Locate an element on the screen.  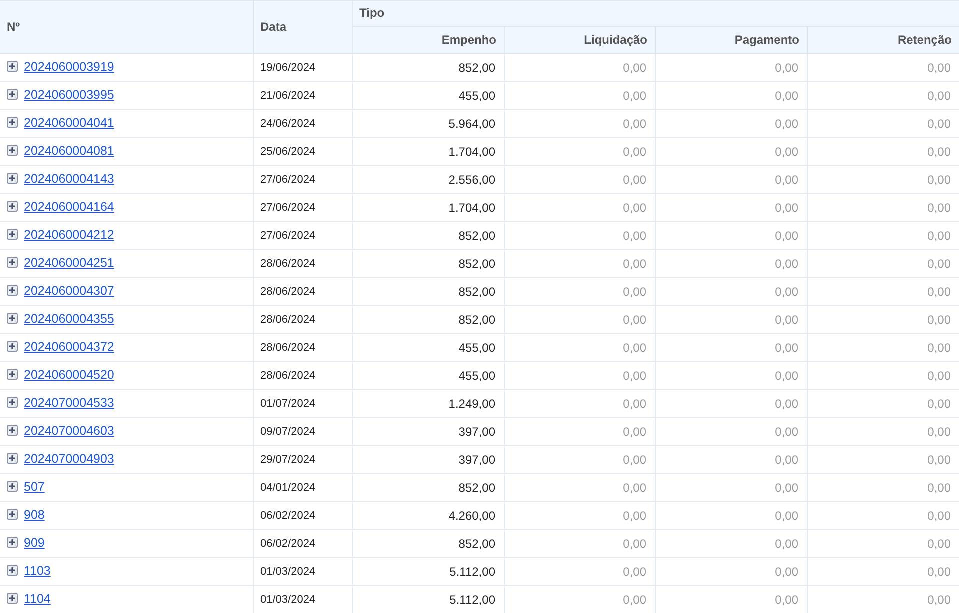
record-number-link: 908 is located at coordinates (34, 515).